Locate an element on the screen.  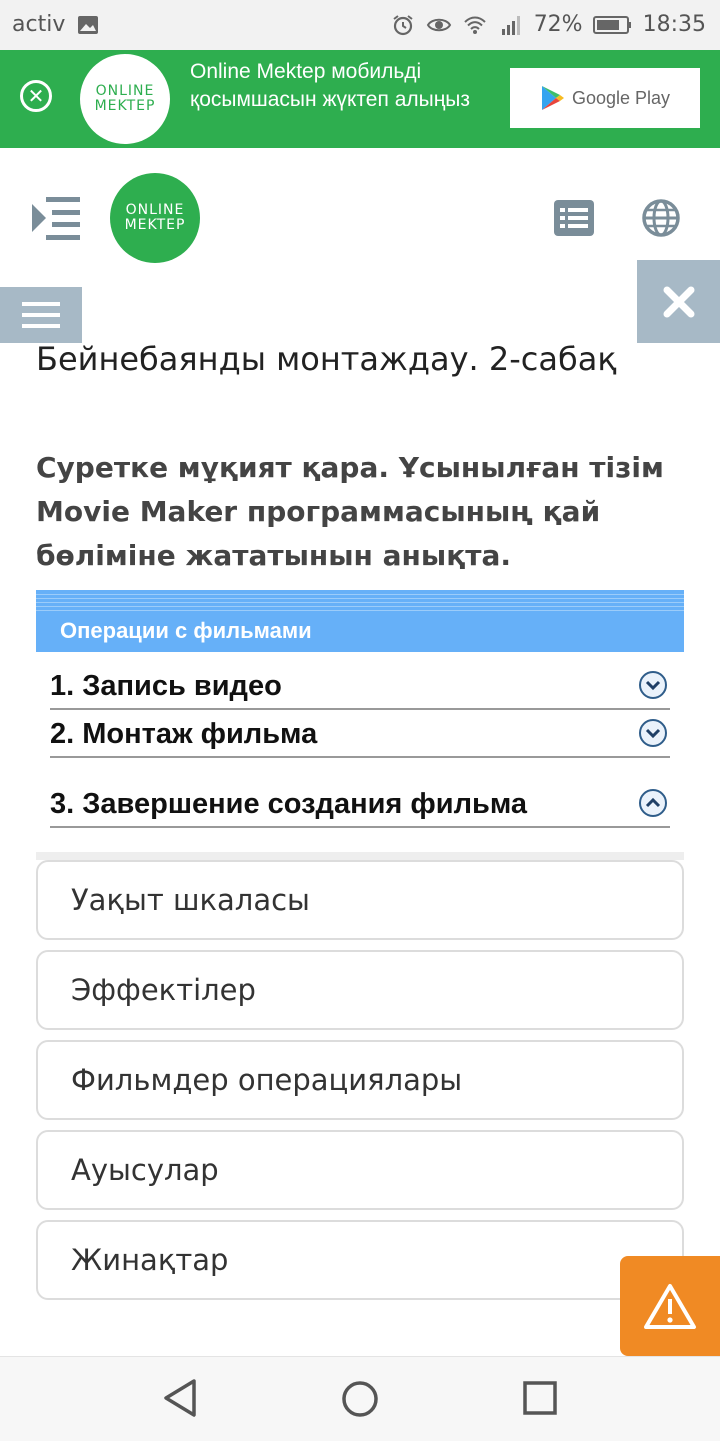
warning-icon is located at coordinates (670, 1306).